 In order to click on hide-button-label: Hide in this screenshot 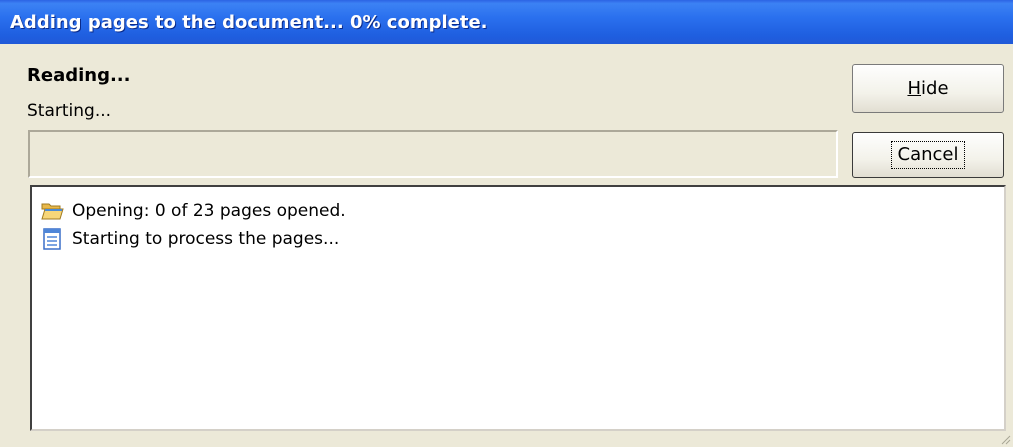, I will do `click(928, 88)`.